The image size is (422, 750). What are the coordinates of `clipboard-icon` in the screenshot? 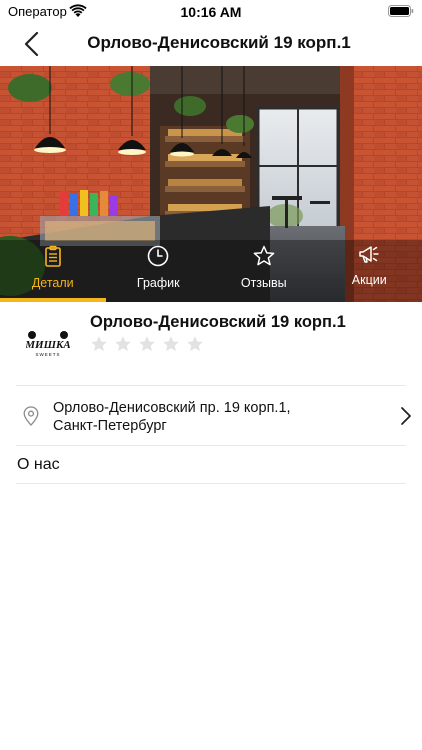 It's located at (52, 256).